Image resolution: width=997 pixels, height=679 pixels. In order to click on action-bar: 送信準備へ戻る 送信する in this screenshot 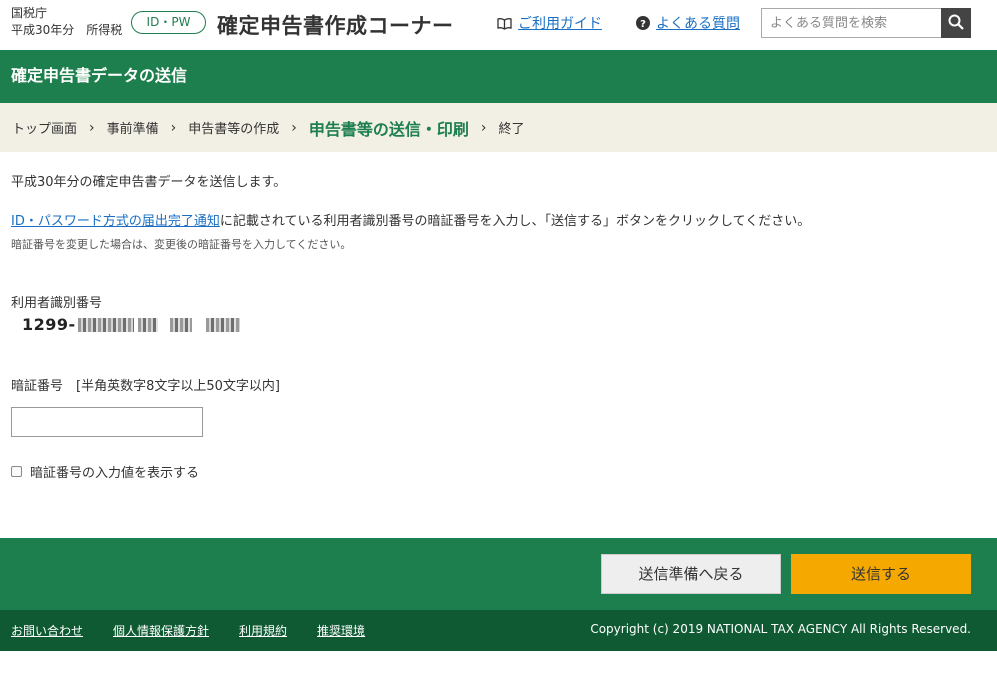, I will do `click(498, 574)`.